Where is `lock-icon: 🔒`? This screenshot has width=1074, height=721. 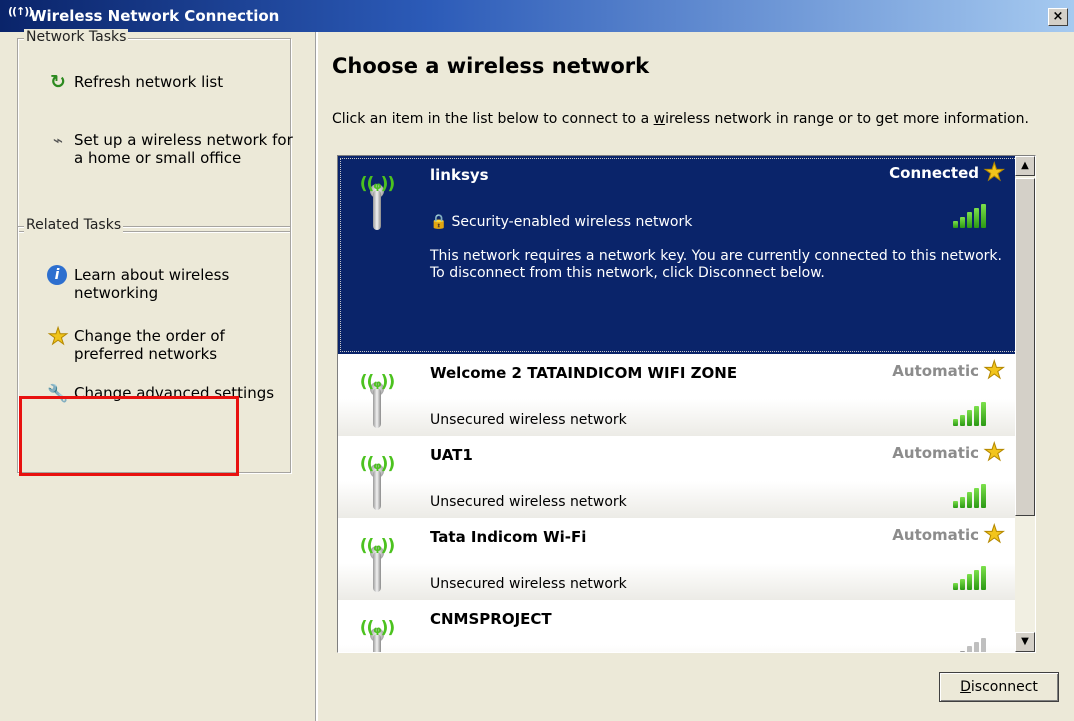
lock-icon: 🔒 is located at coordinates (439, 222).